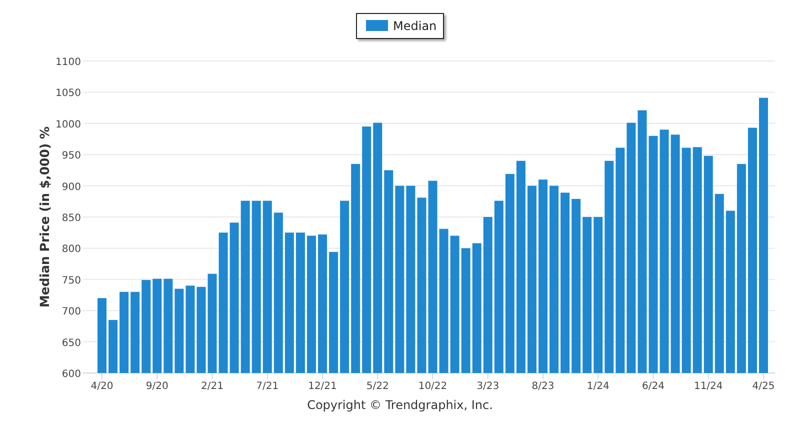 This screenshot has height=434, width=800. I want to click on y-axis-title: Median Price (in $,000) %, so click(44, 217).